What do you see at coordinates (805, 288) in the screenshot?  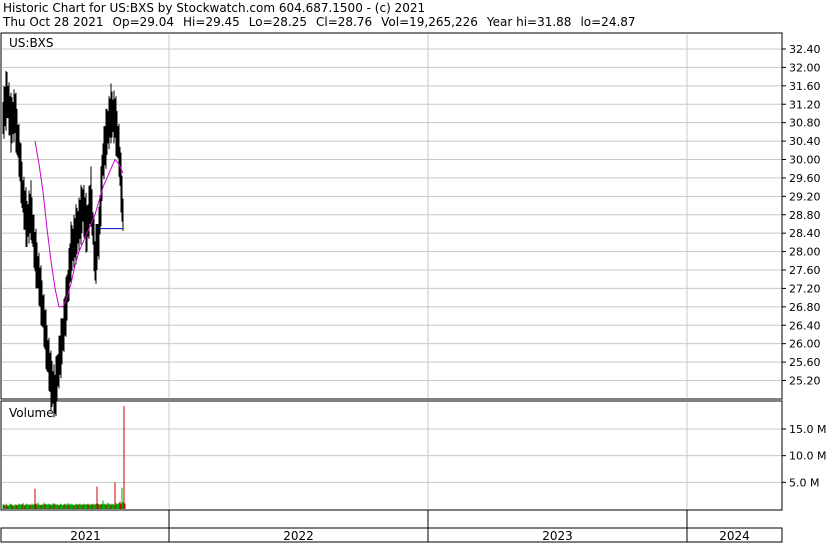 I see `price-tick-label: 27.20` at bounding box center [805, 288].